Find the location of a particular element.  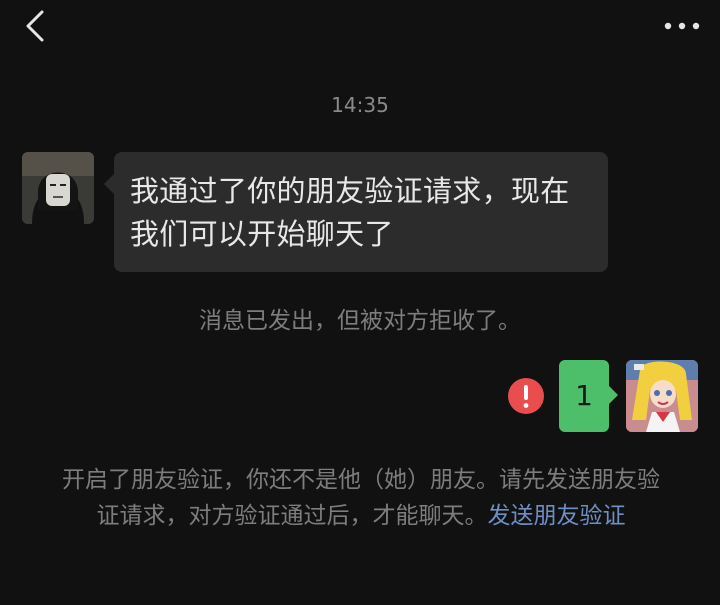

masked-person-avatar is located at coordinates (58, 188).